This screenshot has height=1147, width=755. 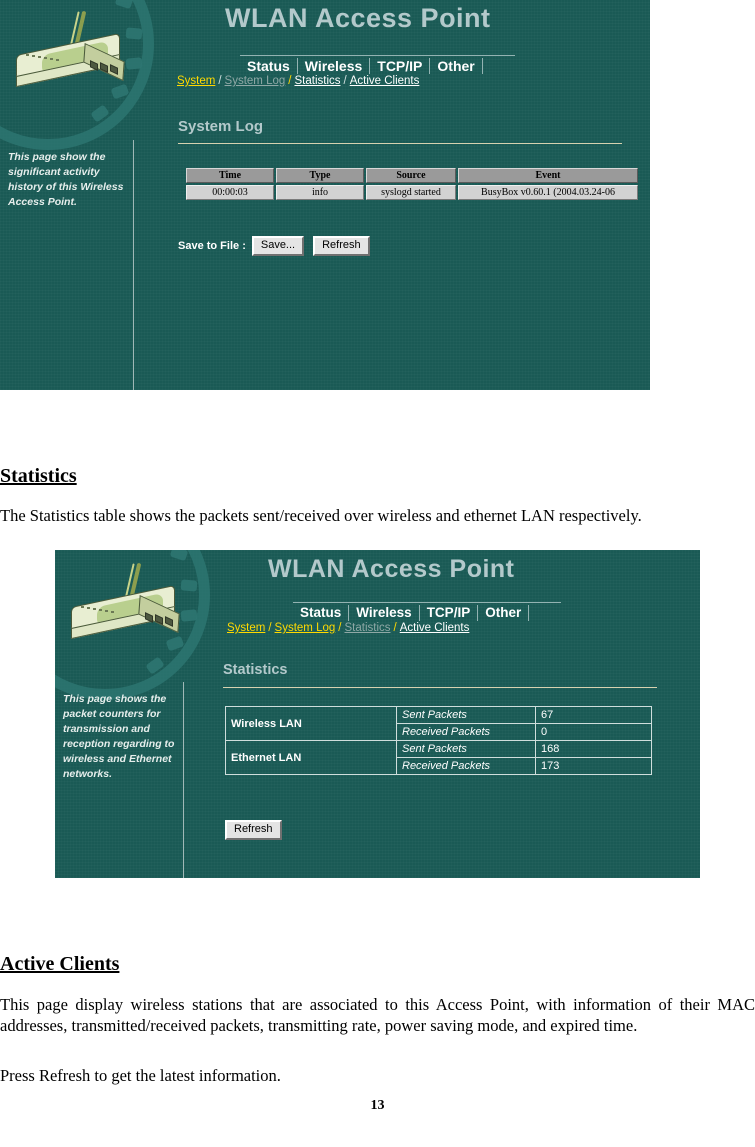 I want to click on column-header-type: Type, so click(x=320, y=175).